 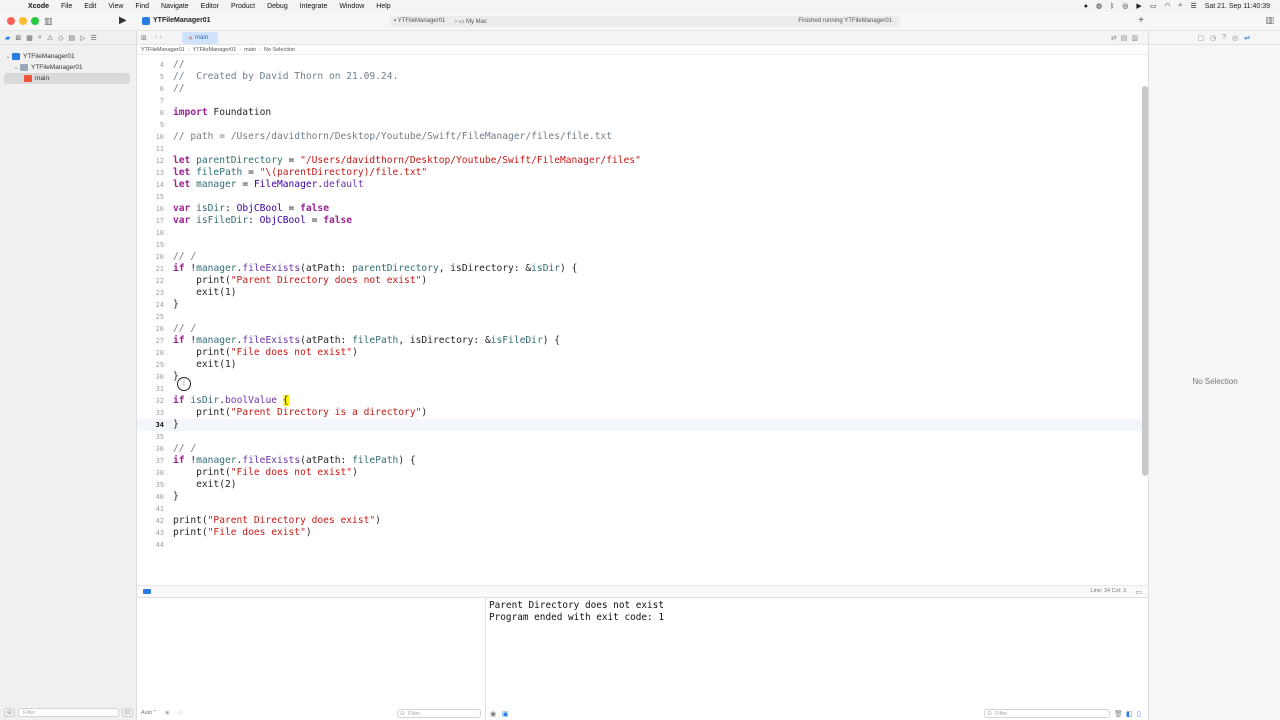 I want to click on line-number: 23, so click(x=150, y=293).